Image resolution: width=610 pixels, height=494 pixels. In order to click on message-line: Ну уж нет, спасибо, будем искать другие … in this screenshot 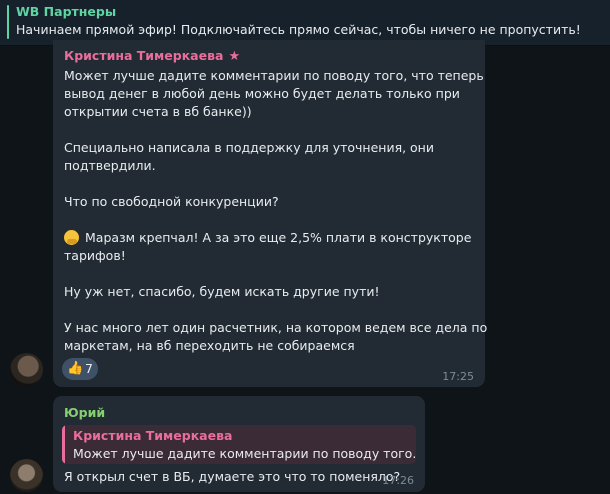, I will do `click(222, 291)`.